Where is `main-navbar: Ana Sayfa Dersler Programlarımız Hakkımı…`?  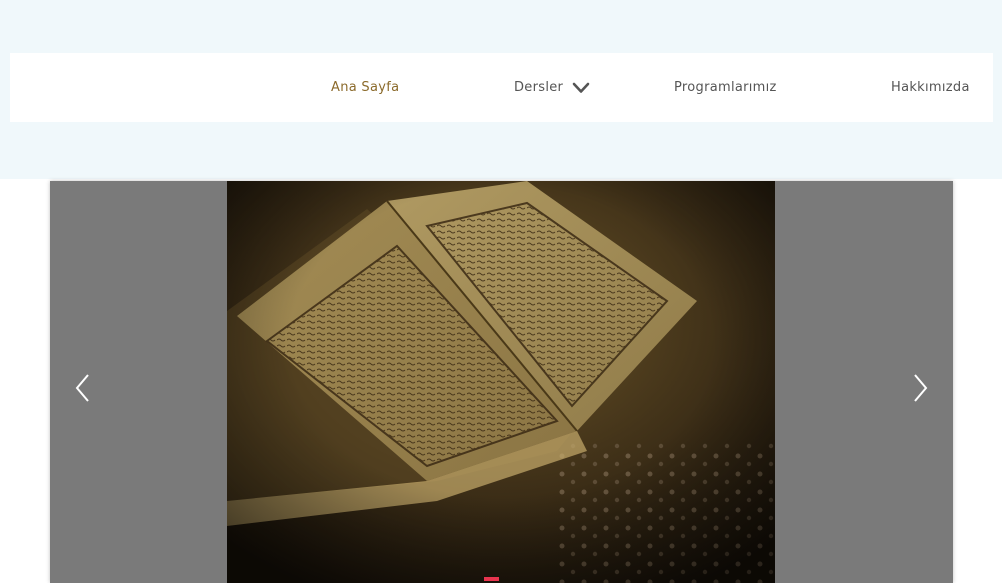 main-navbar: Ana Sayfa Dersler Programlarımız Hakkımı… is located at coordinates (501, 87).